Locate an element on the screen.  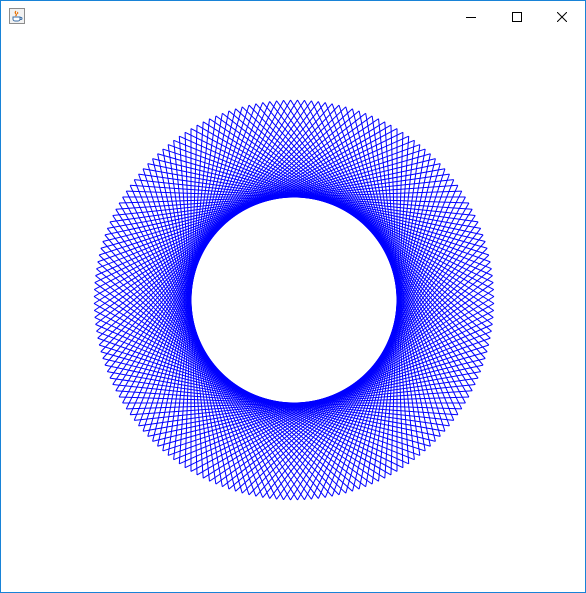
maximize-button is located at coordinates (517, 16).